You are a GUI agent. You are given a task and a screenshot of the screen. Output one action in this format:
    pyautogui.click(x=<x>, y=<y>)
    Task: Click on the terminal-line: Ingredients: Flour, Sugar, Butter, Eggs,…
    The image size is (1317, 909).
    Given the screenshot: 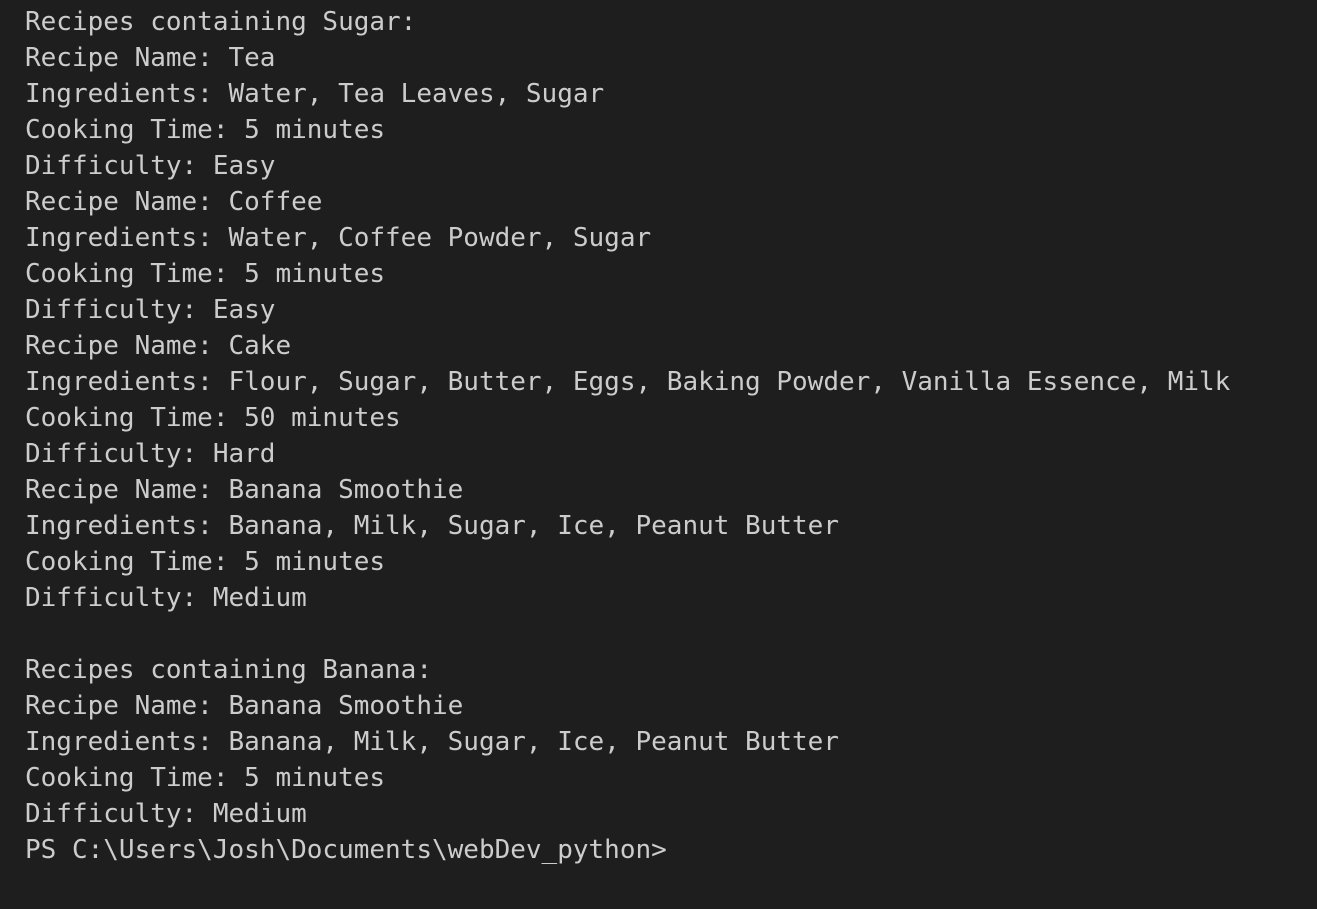 What is the action you would take?
    pyautogui.click(x=628, y=382)
    